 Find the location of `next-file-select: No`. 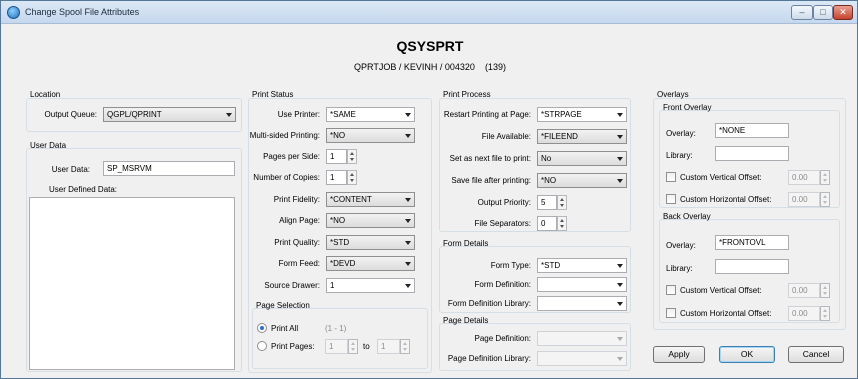

next-file-select: No is located at coordinates (582, 158).